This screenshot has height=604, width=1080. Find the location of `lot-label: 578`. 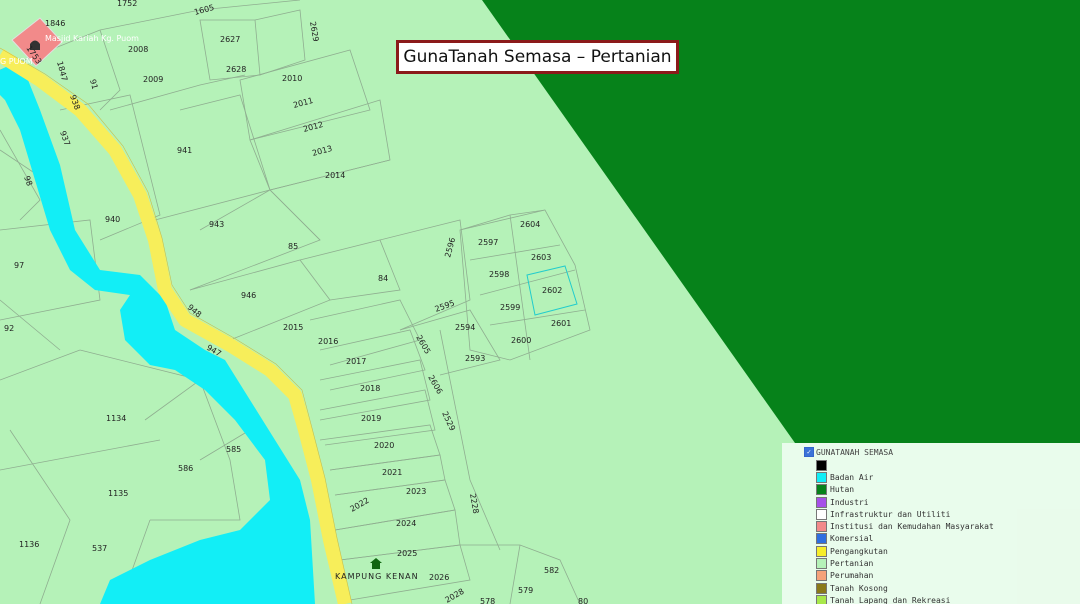

lot-label: 578 is located at coordinates (487, 600).